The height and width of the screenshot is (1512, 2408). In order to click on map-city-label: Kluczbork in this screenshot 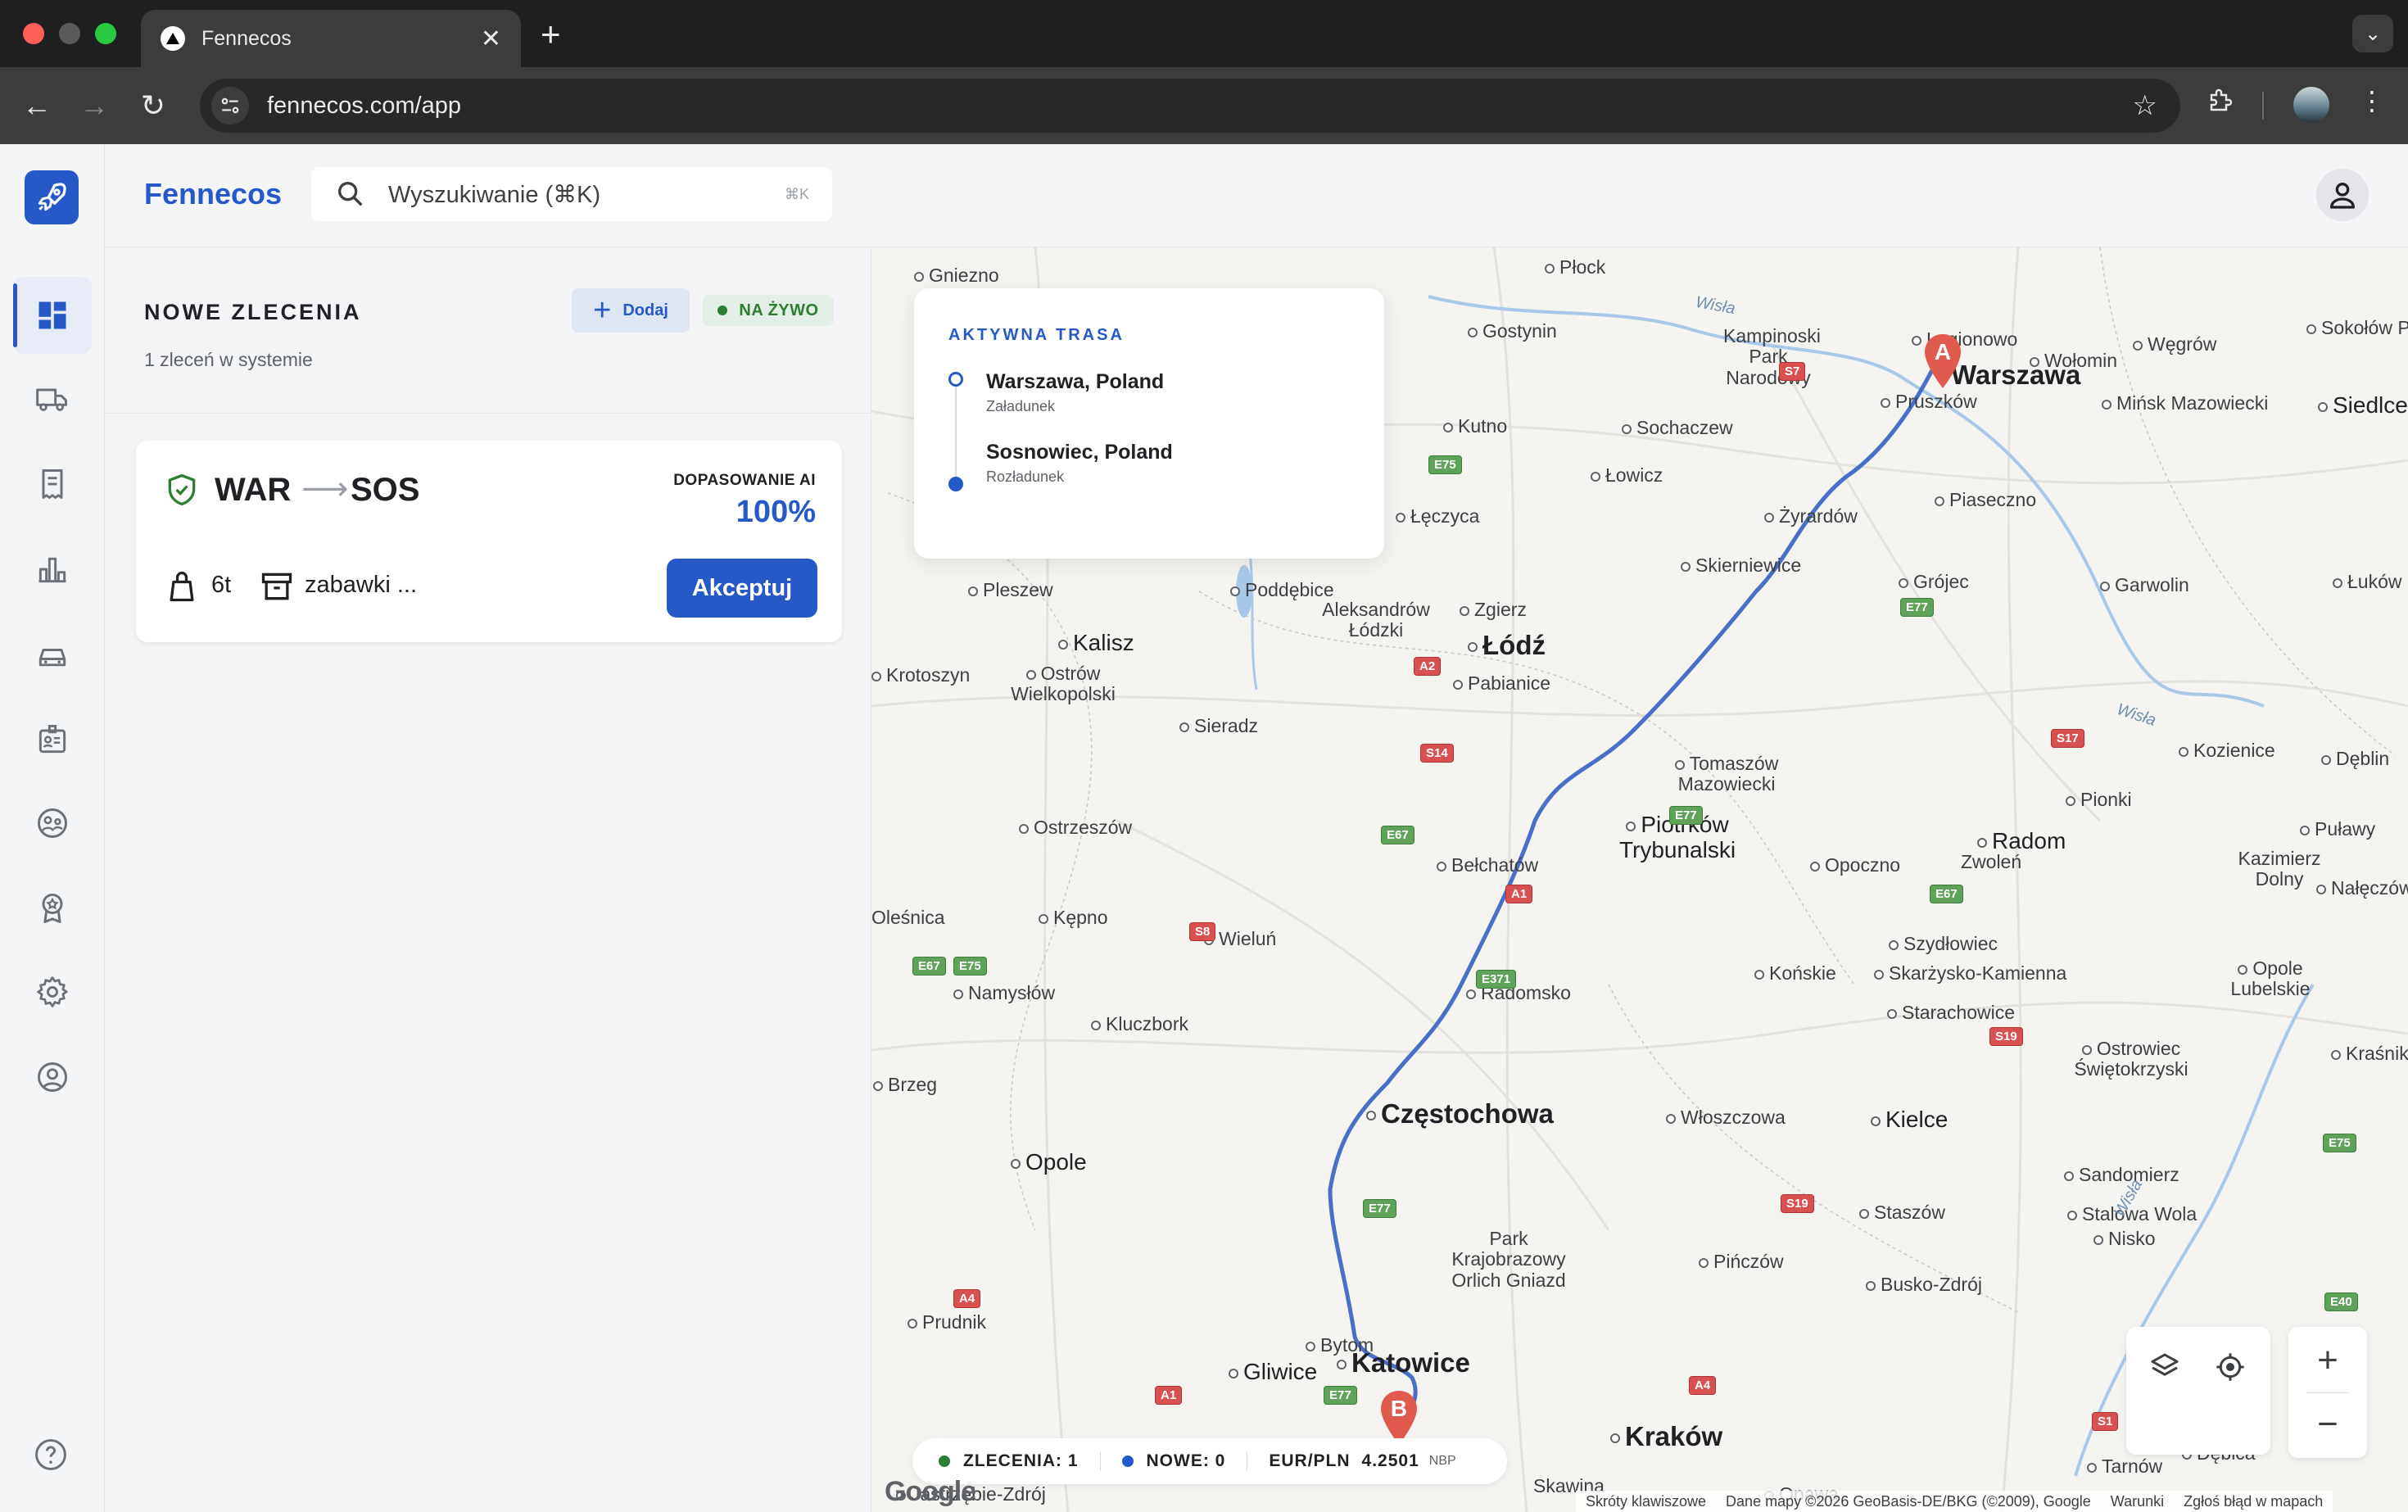, I will do `click(1139, 1024)`.